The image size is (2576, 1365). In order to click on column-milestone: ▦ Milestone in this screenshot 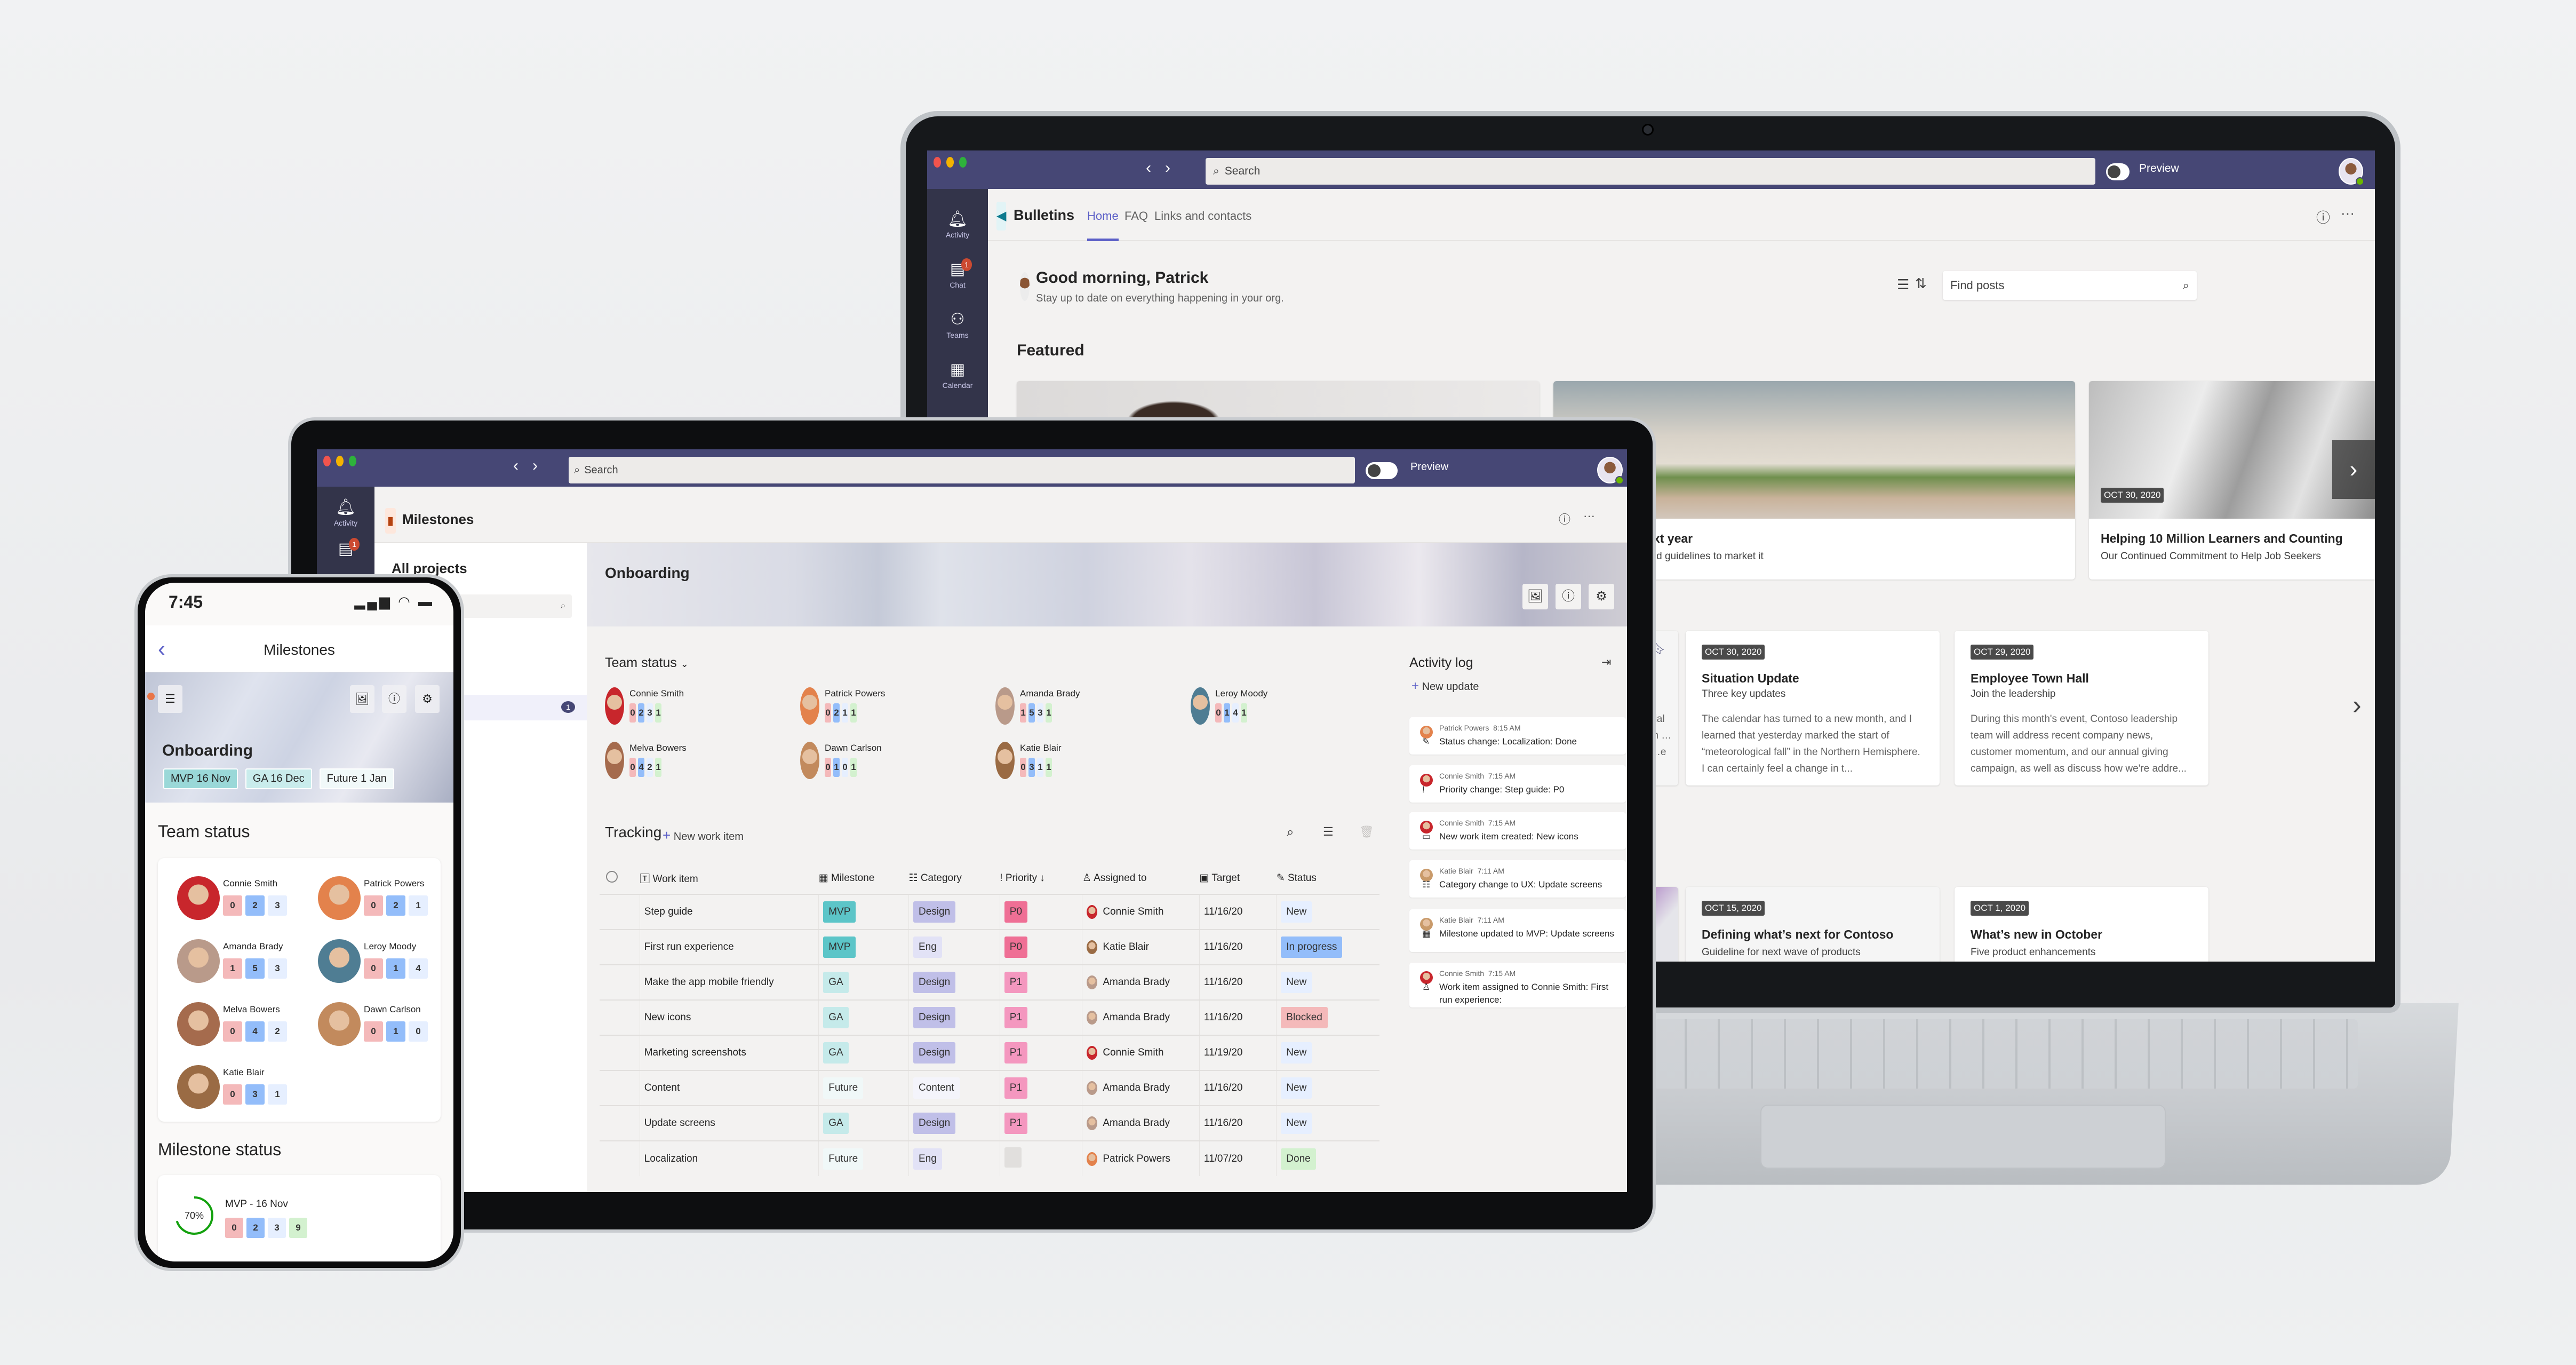, I will do `click(864, 878)`.